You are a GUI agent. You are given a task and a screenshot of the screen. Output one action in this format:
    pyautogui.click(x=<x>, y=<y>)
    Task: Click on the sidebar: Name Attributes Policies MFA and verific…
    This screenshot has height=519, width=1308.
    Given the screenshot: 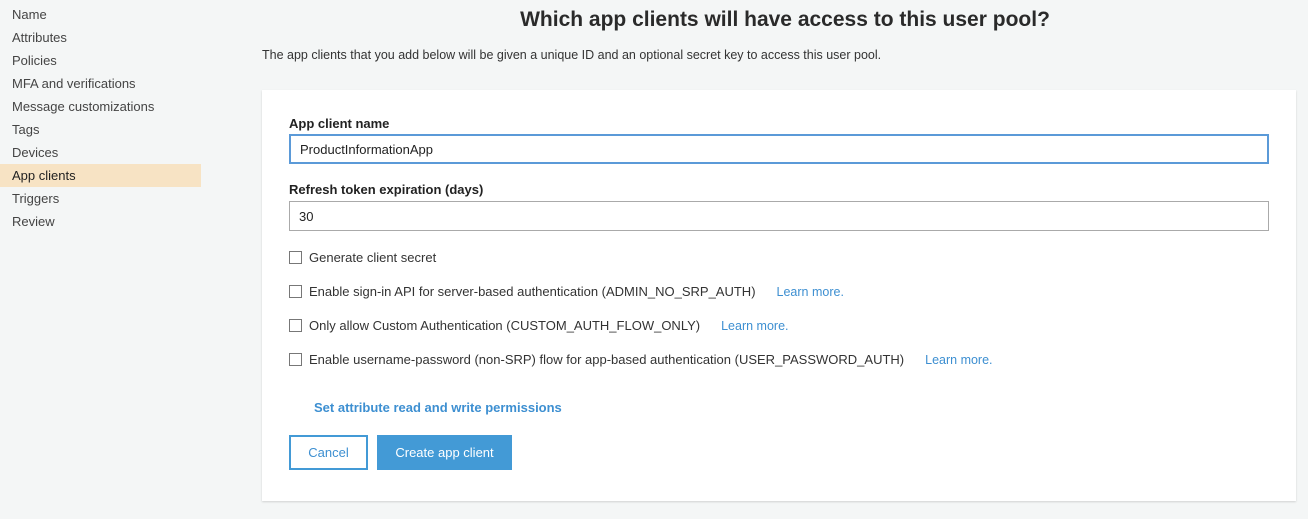 What is the action you would take?
    pyautogui.click(x=100, y=118)
    